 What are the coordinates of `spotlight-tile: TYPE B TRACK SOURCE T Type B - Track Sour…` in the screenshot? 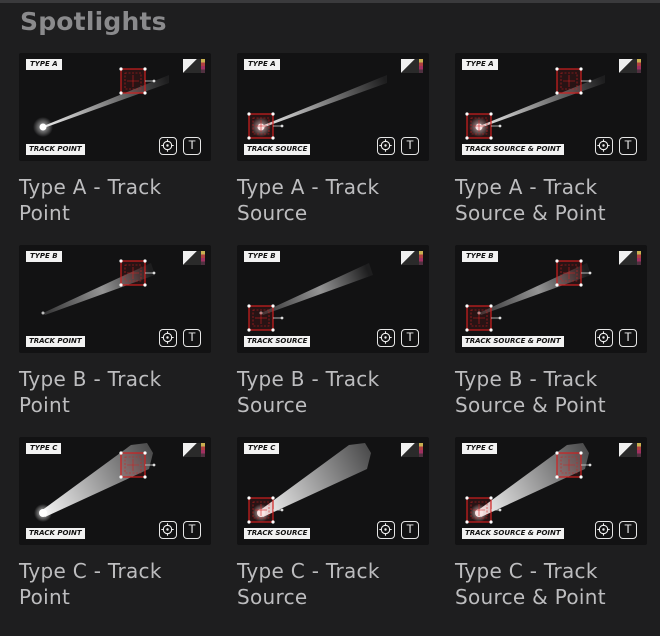 It's located at (333, 341).